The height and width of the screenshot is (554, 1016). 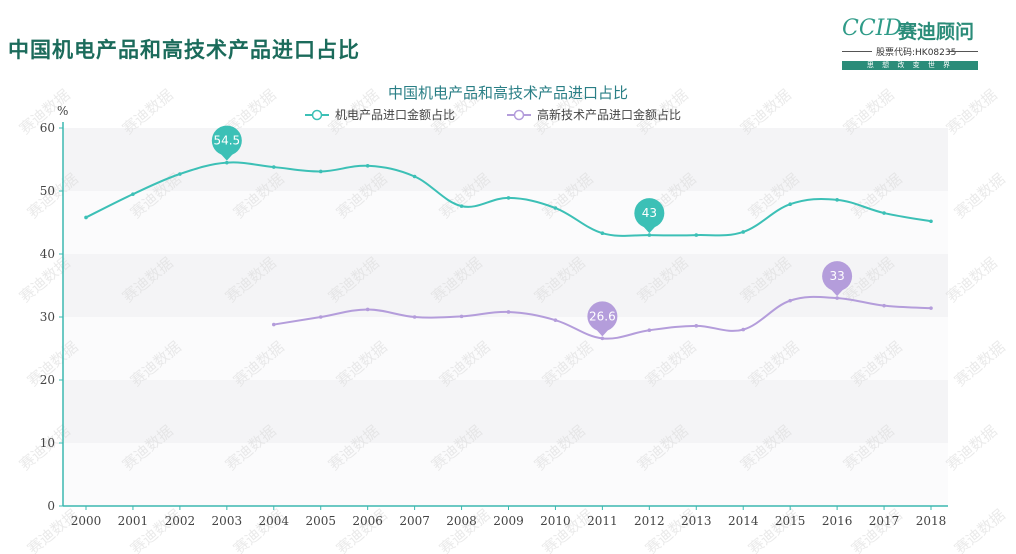 What do you see at coordinates (180, 521) in the screenshot?
I see `x-tick-label: 2002` at bounding box center [180, 521].